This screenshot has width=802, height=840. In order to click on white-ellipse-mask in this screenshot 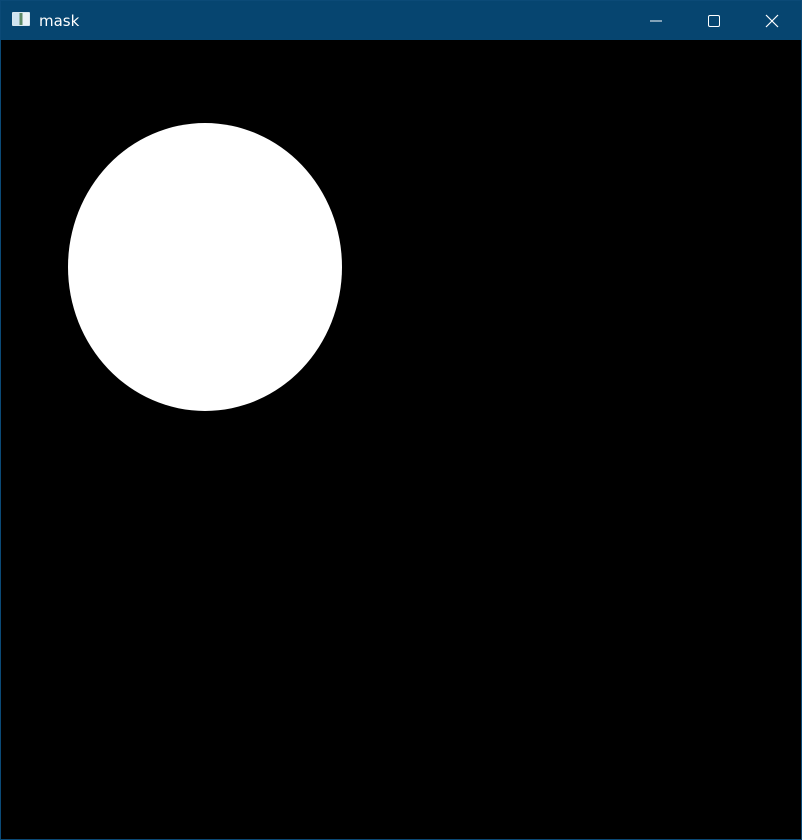, I will do `click(205, 267)`.